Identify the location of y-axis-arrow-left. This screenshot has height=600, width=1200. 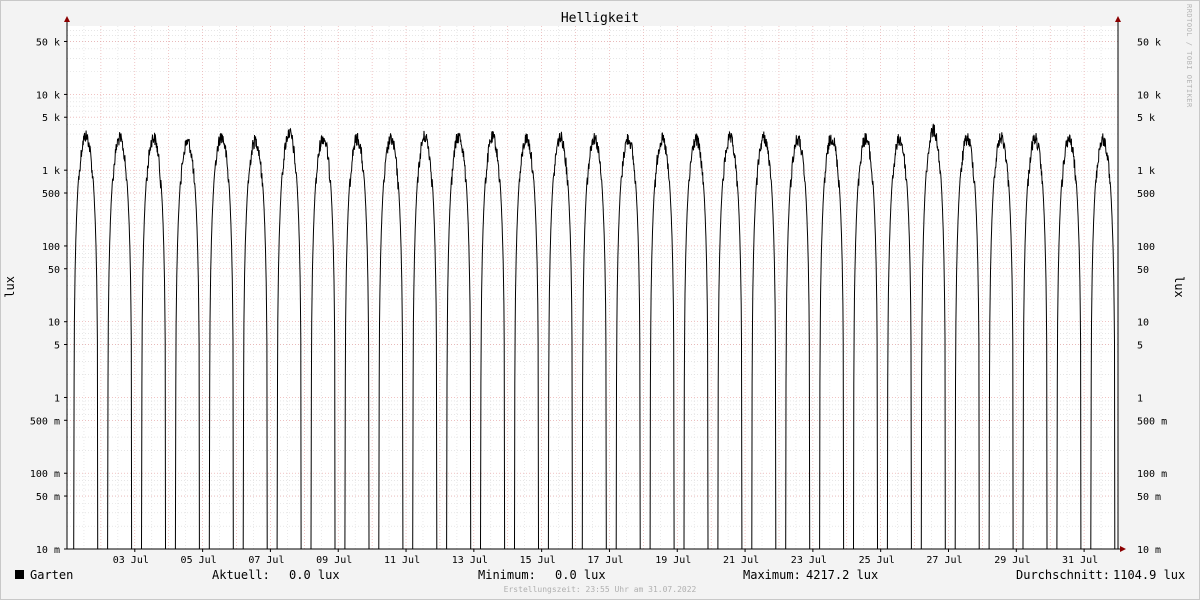
(67, 19).